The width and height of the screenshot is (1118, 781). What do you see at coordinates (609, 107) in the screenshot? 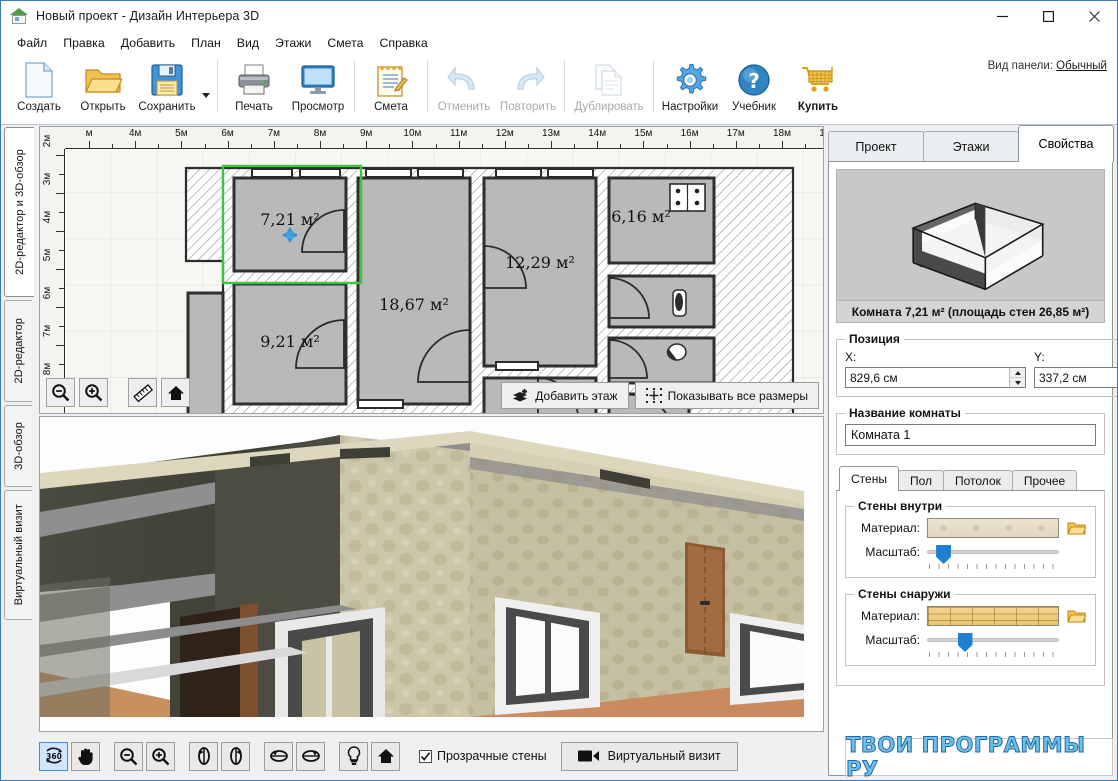
I see `duplicate-label: Дублировать` at bounding box center [609, 107].